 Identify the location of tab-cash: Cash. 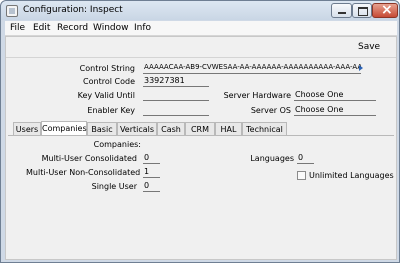
(171, 129).